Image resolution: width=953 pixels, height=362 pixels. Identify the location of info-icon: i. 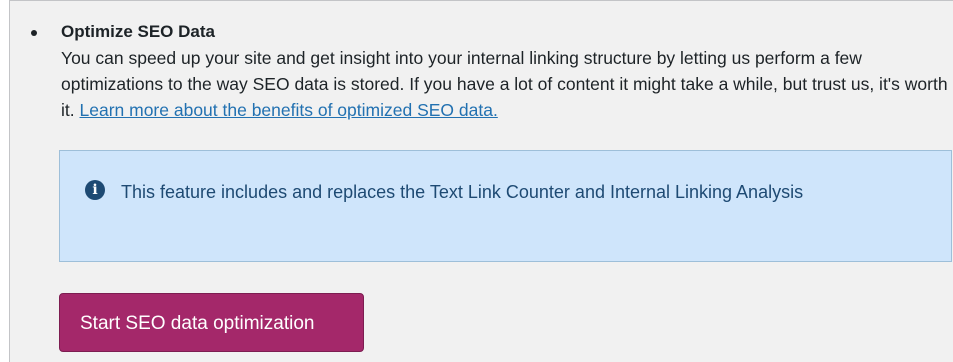
(95, 190).